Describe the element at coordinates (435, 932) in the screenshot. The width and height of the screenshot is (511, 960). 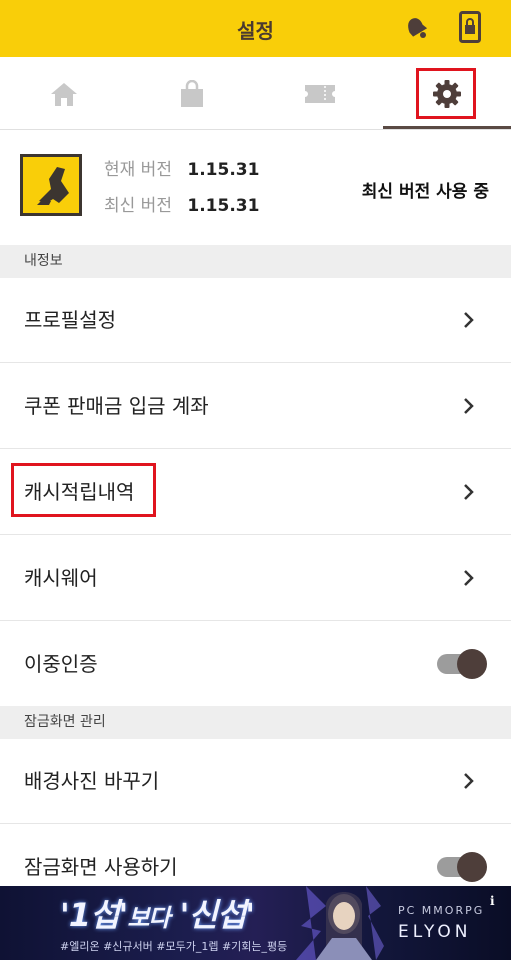
I see `ad-brand-logo: ELYON` at that location.